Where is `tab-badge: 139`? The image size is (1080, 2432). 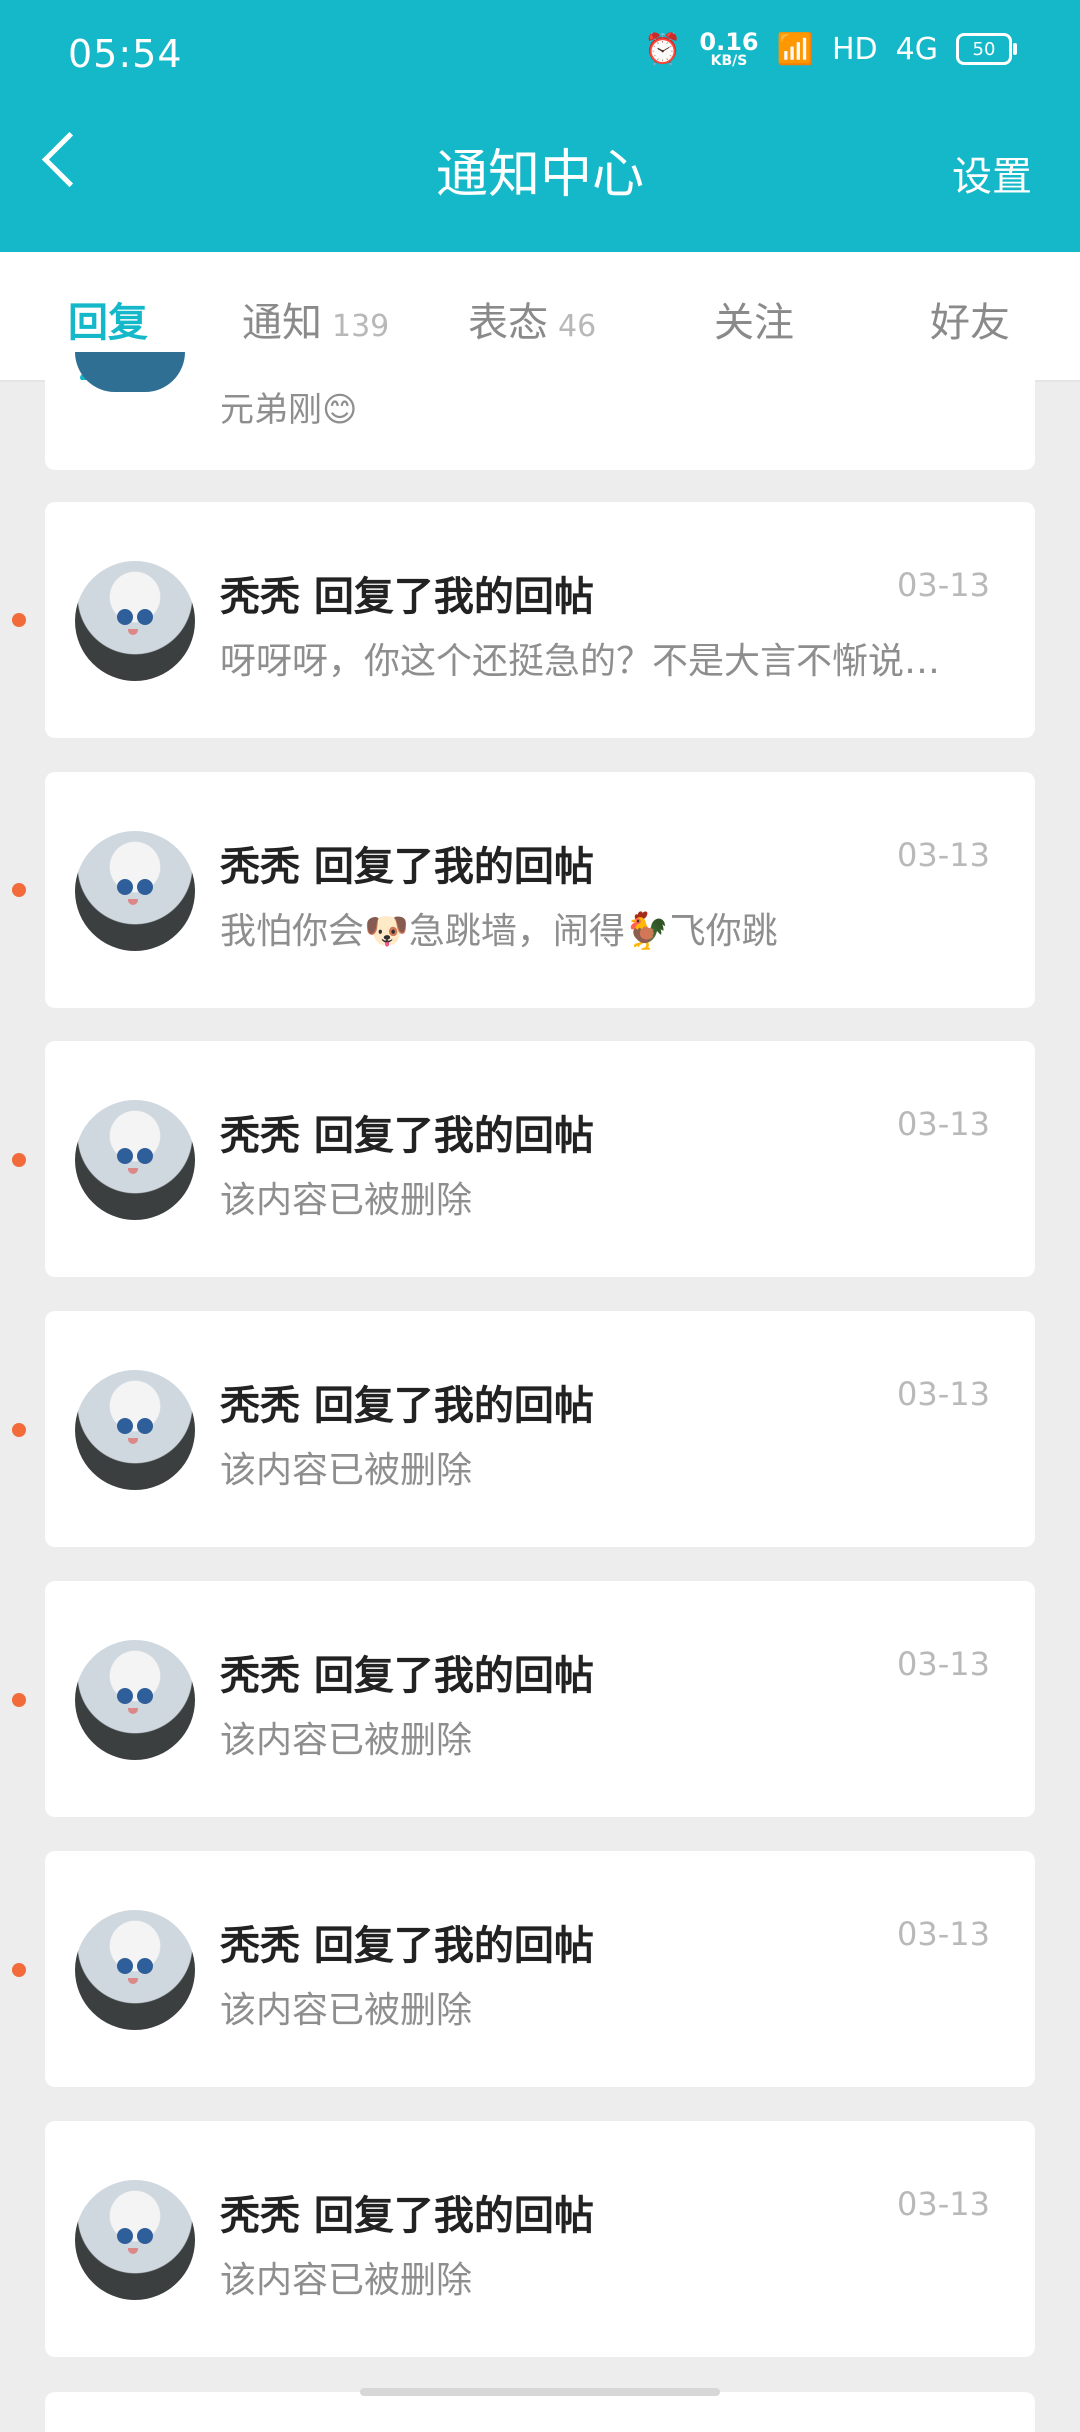
tab-badge: 139 is located at coordinates (361, 326).